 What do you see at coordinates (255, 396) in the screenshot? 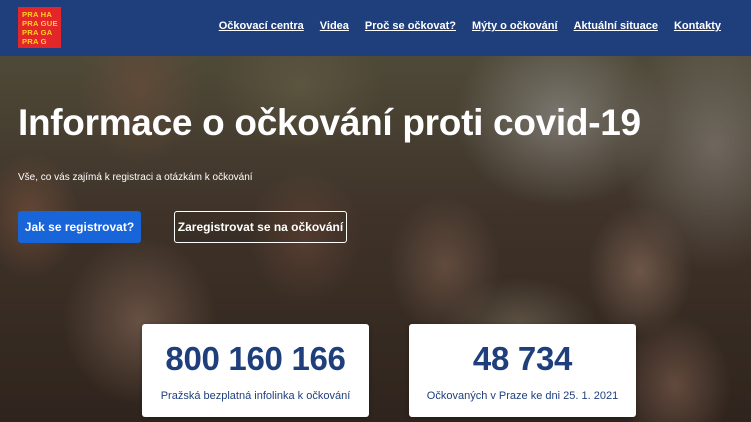
I see `infoline-caption: Pražská bezplatná infolinka k očkování` at bounding box center [255, 396].